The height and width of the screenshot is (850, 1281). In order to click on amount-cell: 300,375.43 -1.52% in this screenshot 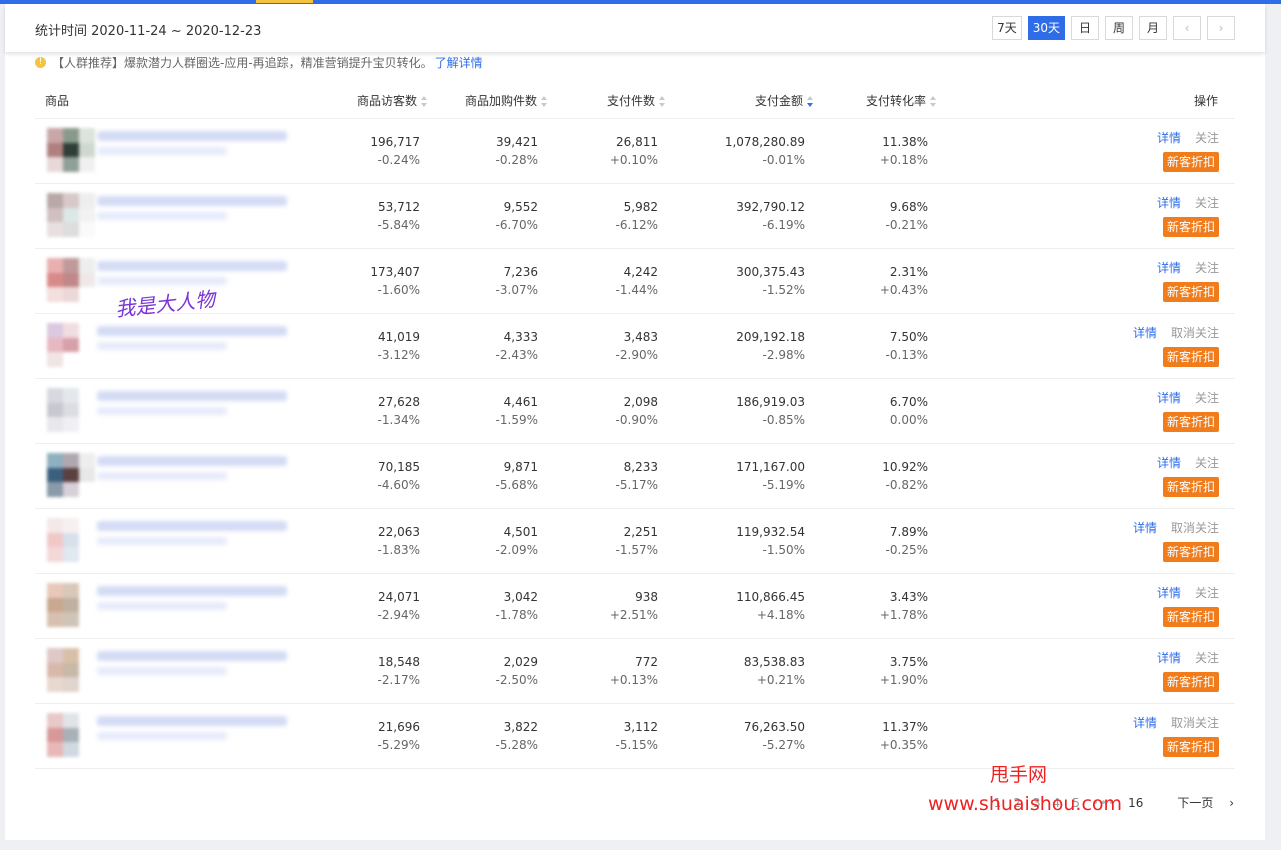, I will do `click(770, 281)`.